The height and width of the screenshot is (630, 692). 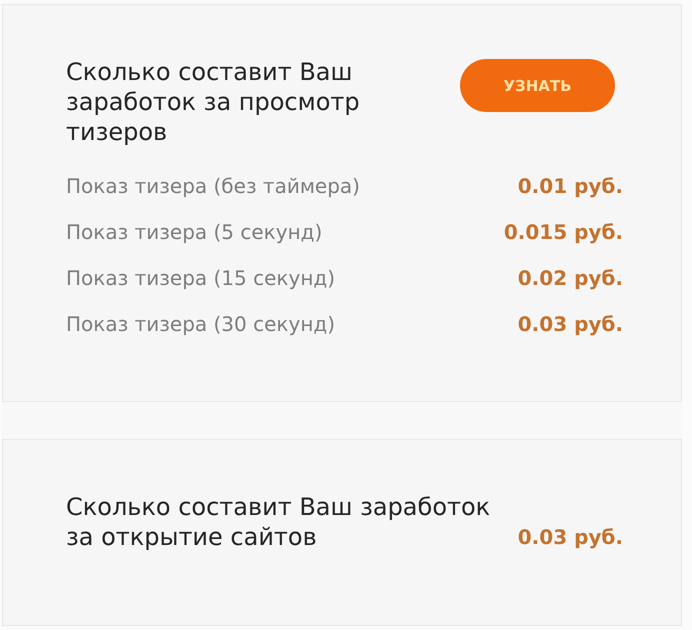 What do you see at coordinates (213, 102) in the screenshot?
I see `card-title: Сколько составит Ваш заработок за просмотр тизеров` at bounding box center [213, 102].